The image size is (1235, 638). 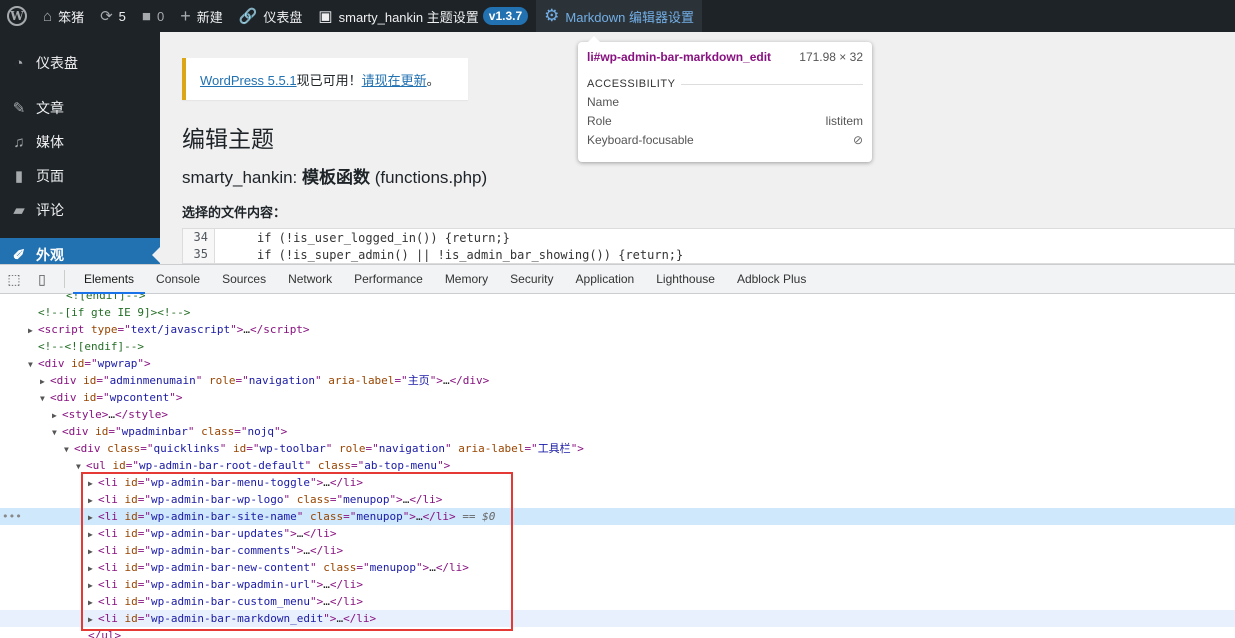 I want to click on refresh-icon: ⟳, so click(x=106, y=16).